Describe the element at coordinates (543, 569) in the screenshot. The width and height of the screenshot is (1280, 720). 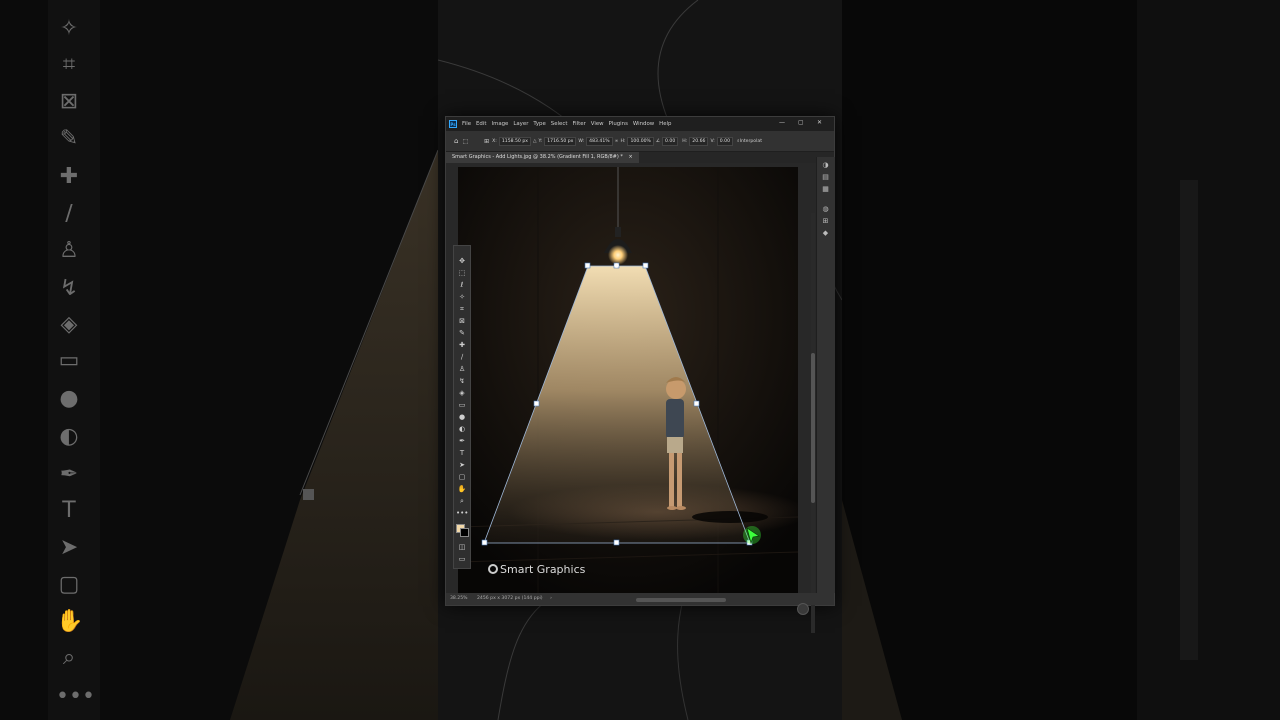
I see `watermark-text: Smart Graphics` at that location.